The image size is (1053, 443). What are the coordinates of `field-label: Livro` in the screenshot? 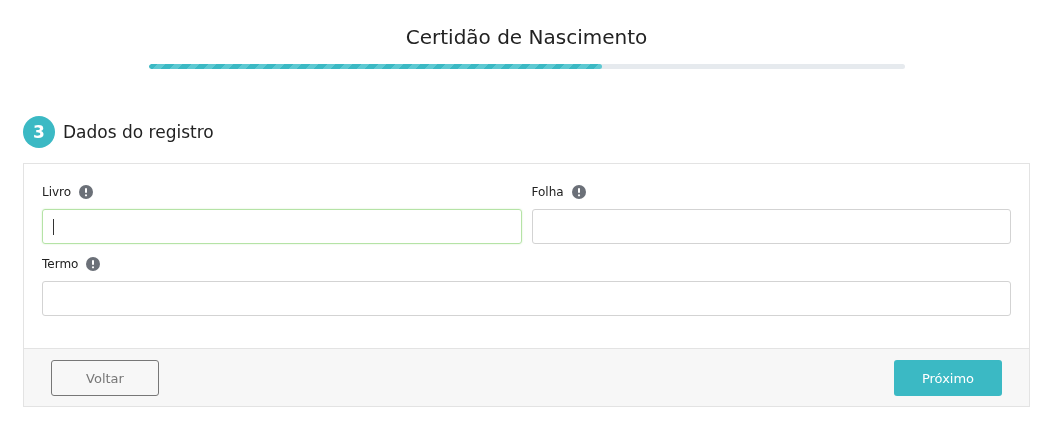 It's located at (57, 192).